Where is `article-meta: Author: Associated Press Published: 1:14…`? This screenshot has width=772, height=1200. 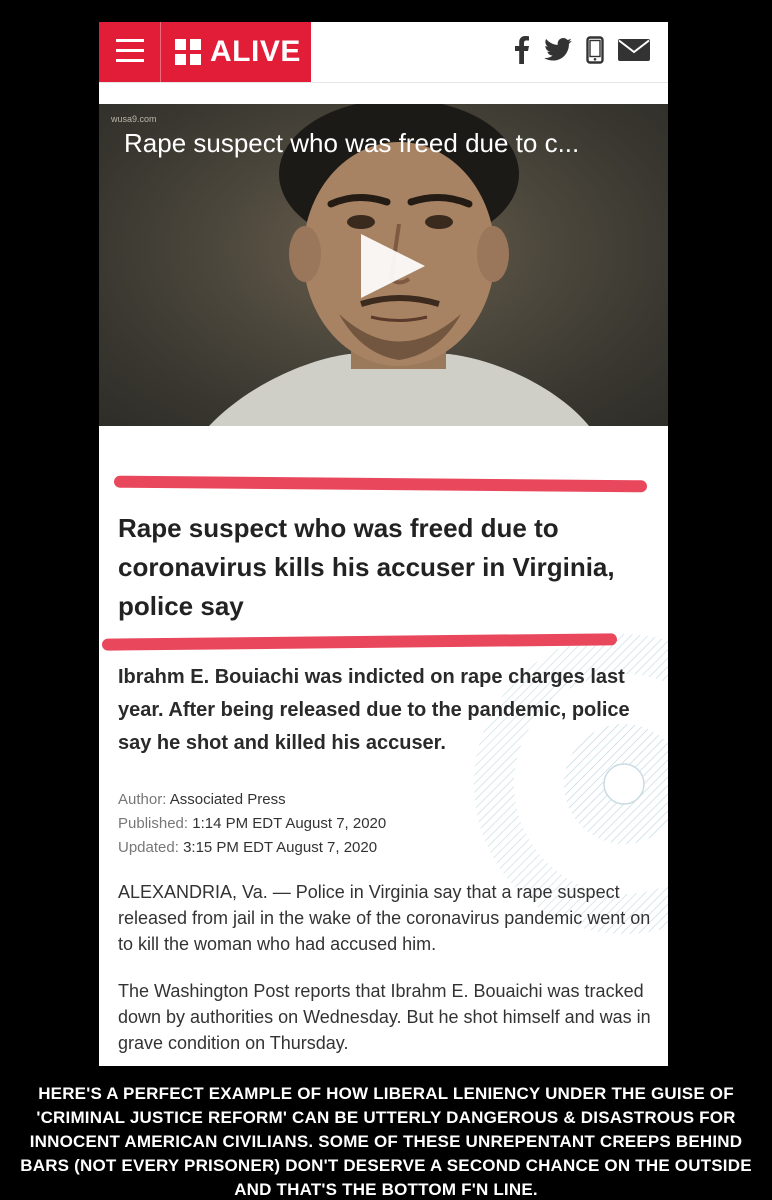
article-meta: Author: Associated Press Published: 1:14… is located at coordinates (252, 824).